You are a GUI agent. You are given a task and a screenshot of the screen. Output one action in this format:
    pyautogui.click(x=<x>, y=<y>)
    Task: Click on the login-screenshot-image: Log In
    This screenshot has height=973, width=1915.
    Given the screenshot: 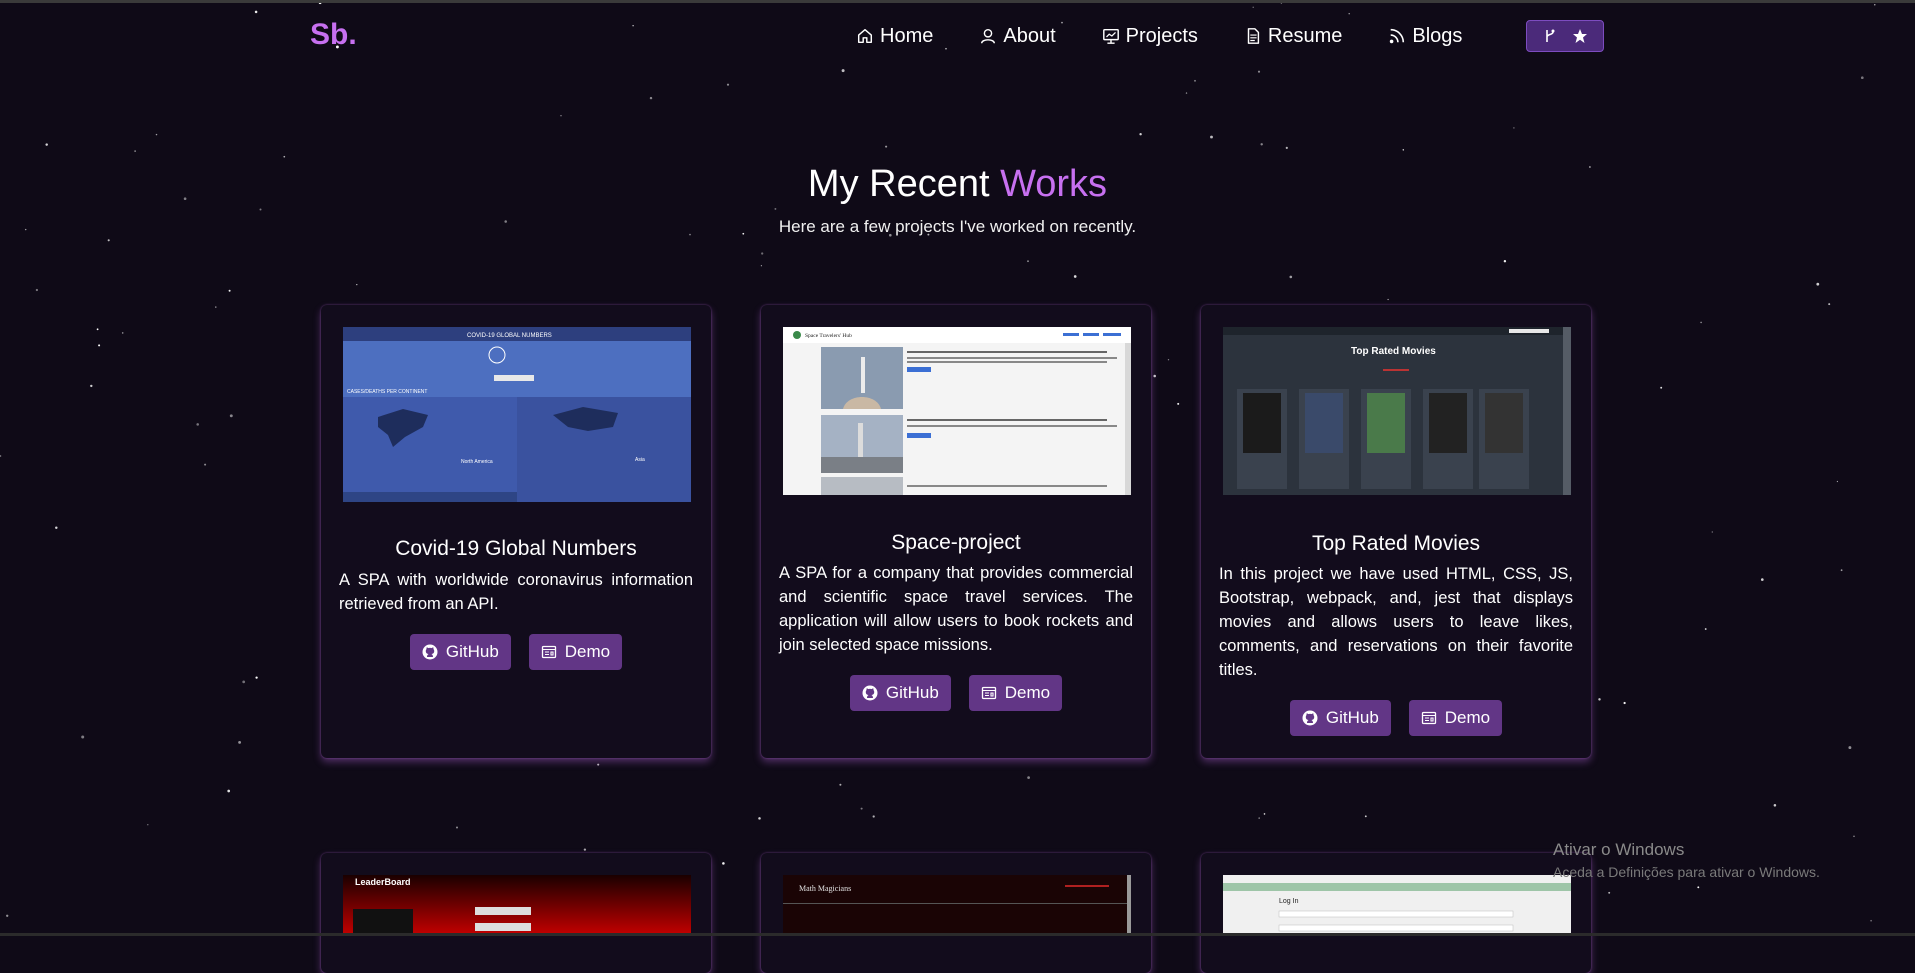 What is the action you would take?
    pyautogui.click(x=1397, y=905)
    